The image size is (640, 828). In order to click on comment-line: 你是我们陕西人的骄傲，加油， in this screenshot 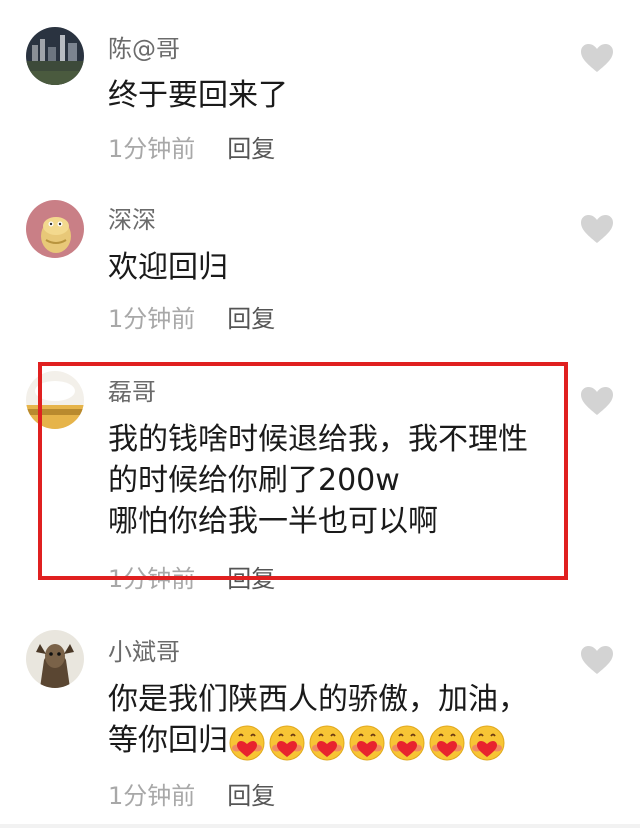, I will do `click(318, 699)`.